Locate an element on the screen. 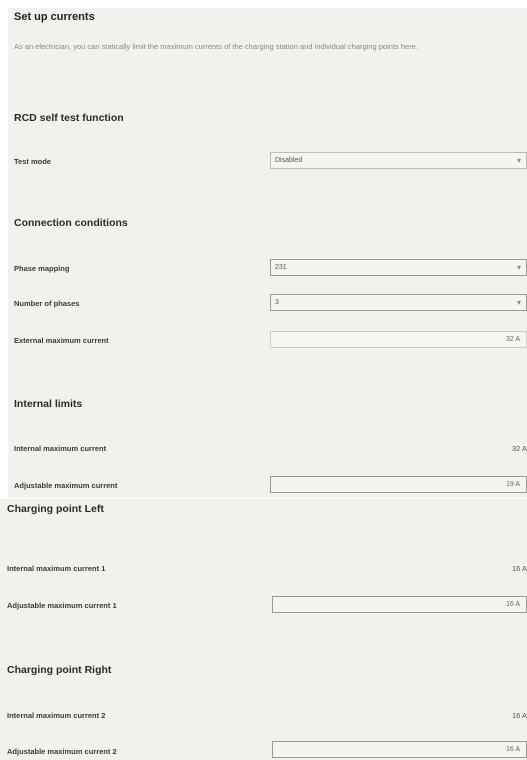 This screenshot has height=760, width=527. adjustable-max-current-value: 19 A is located at coordinates (512, 484).